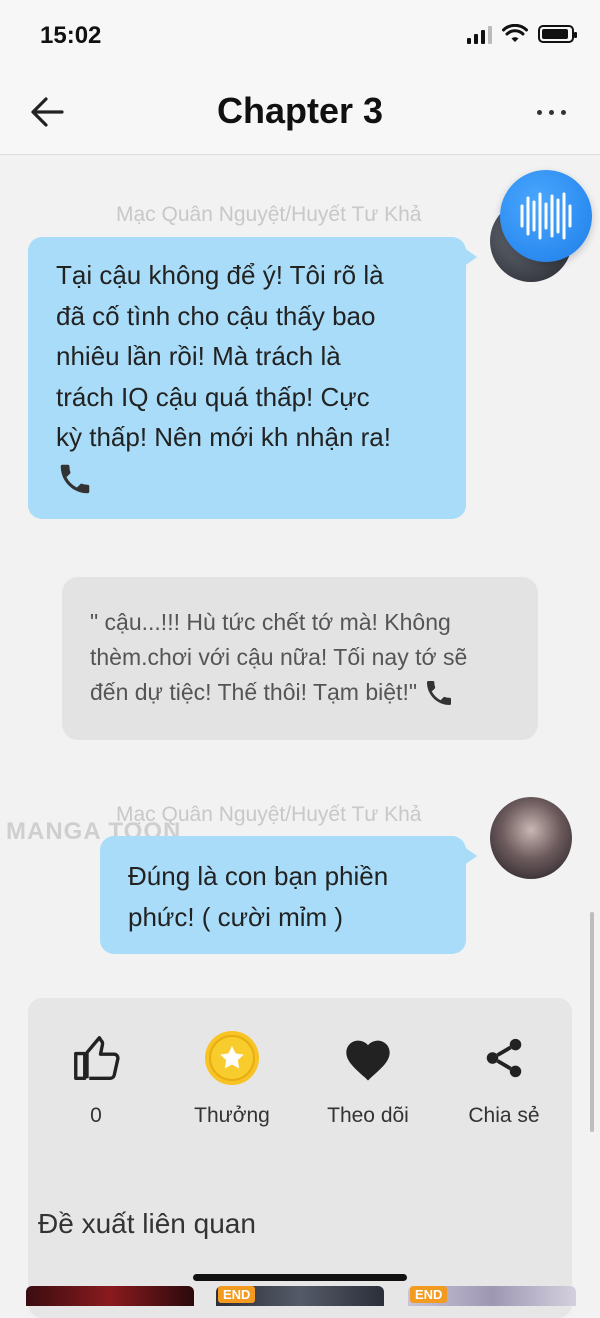 This screenshot has width=600, height=1318. Describe the element at coordinates (236, 916) in the screenshot. I see `message-line: phức! ( cười mỉm )` at that location.